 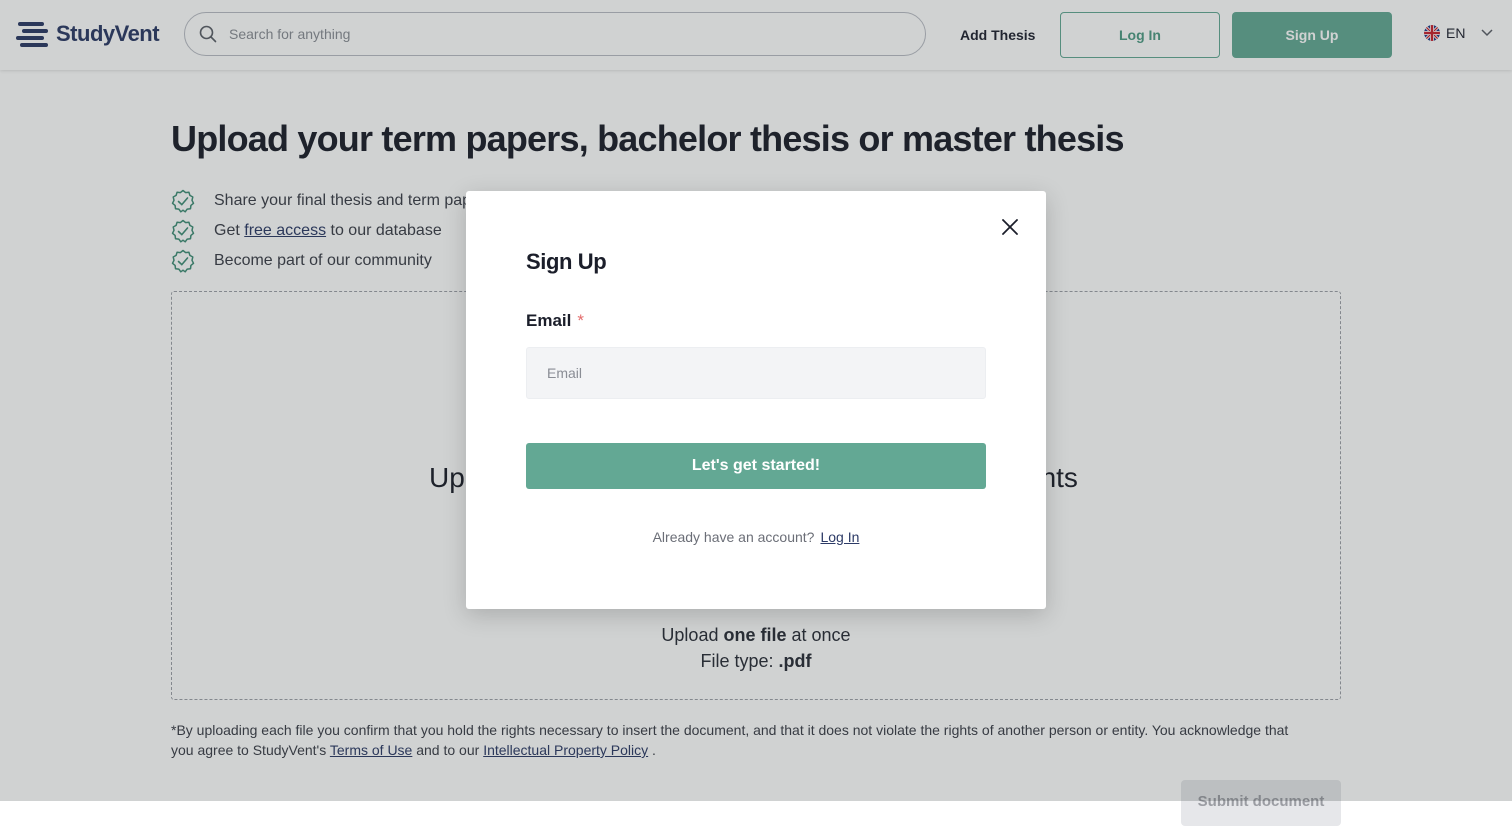 I want to click on email-label-text: Email, so click(x=549, y=320).